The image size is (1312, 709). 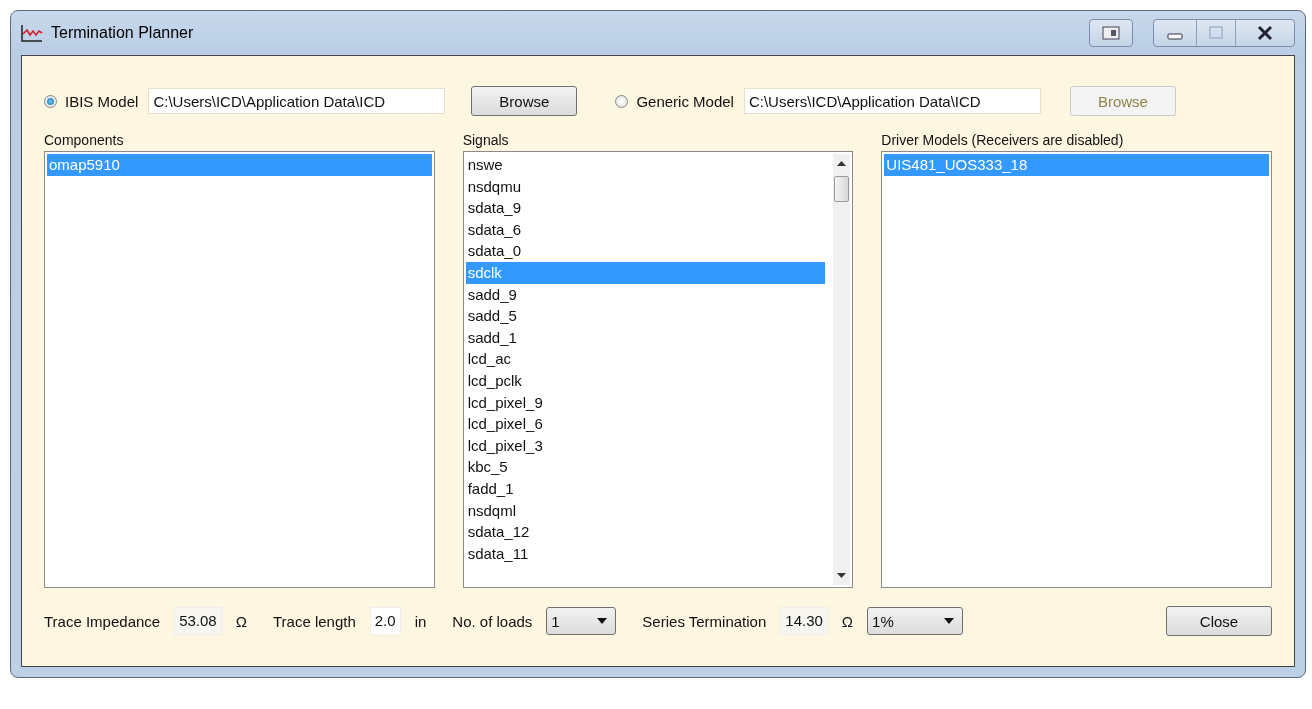 What do you see at coordinates (1002, 140) in the screenshot?
I see `list-title: Driver Models (Receivers are disabled)` at bounding box center [1002, 140].